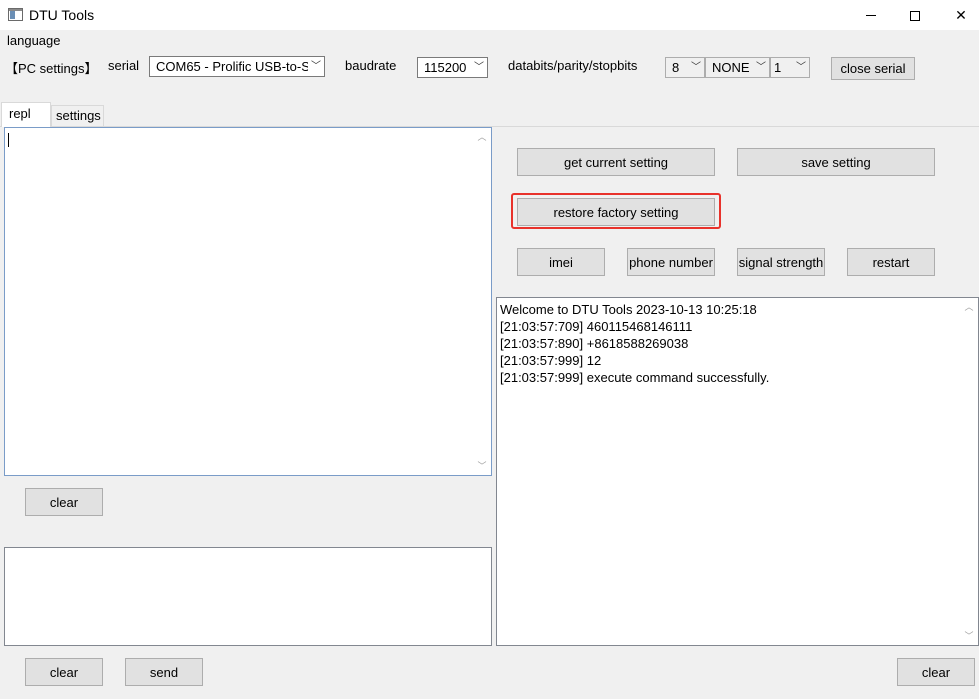  What do you see at coordinates (969, 471) in the screenshot?
I see `log-output-scrollbar: ︿ ﹀` at bounding box center [969, 471].